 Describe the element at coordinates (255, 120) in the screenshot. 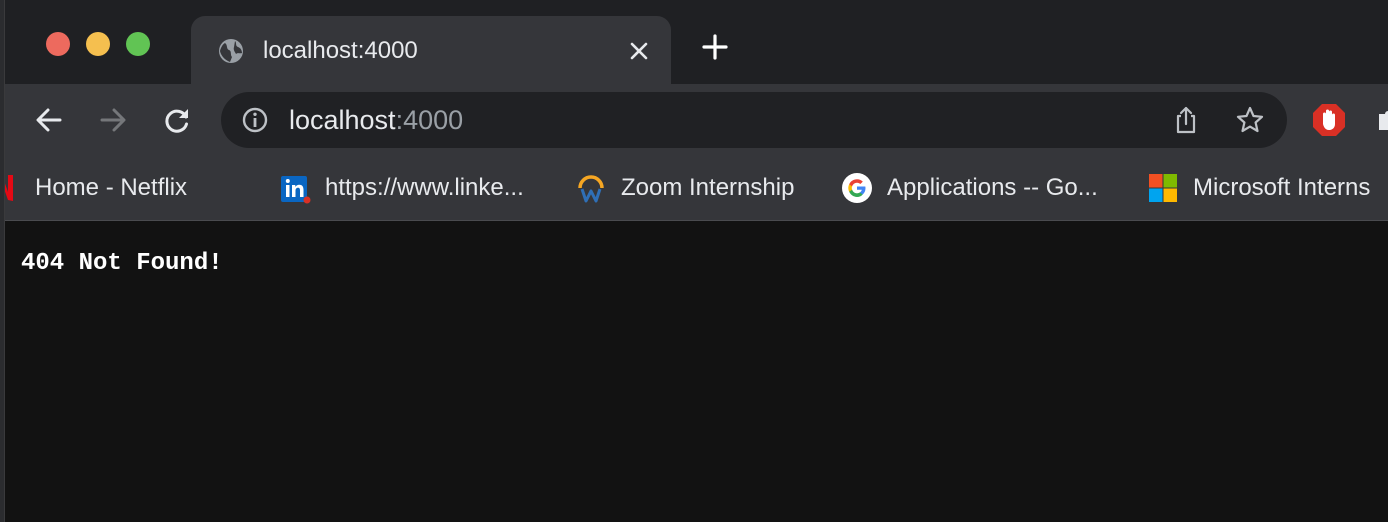

I see `info-icon` at that location.